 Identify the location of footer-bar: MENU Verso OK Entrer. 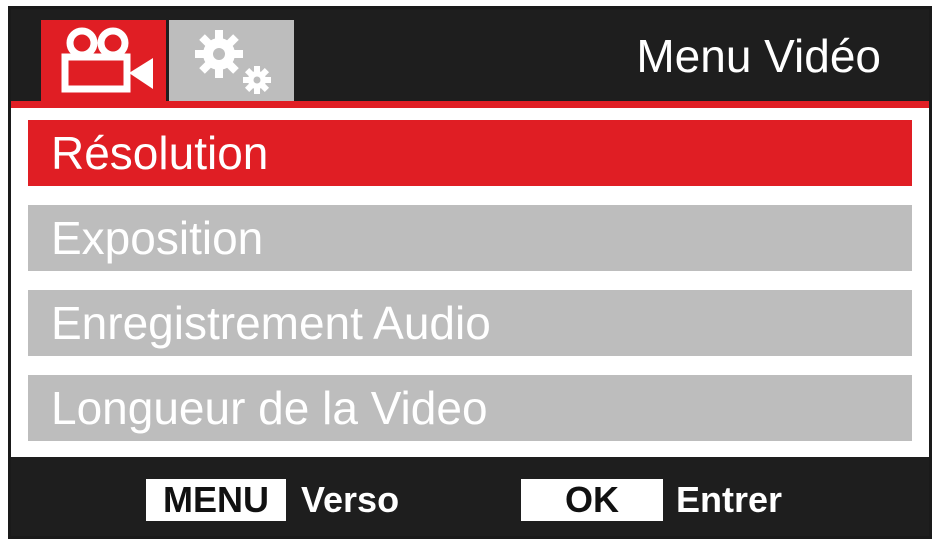
(470, 496).